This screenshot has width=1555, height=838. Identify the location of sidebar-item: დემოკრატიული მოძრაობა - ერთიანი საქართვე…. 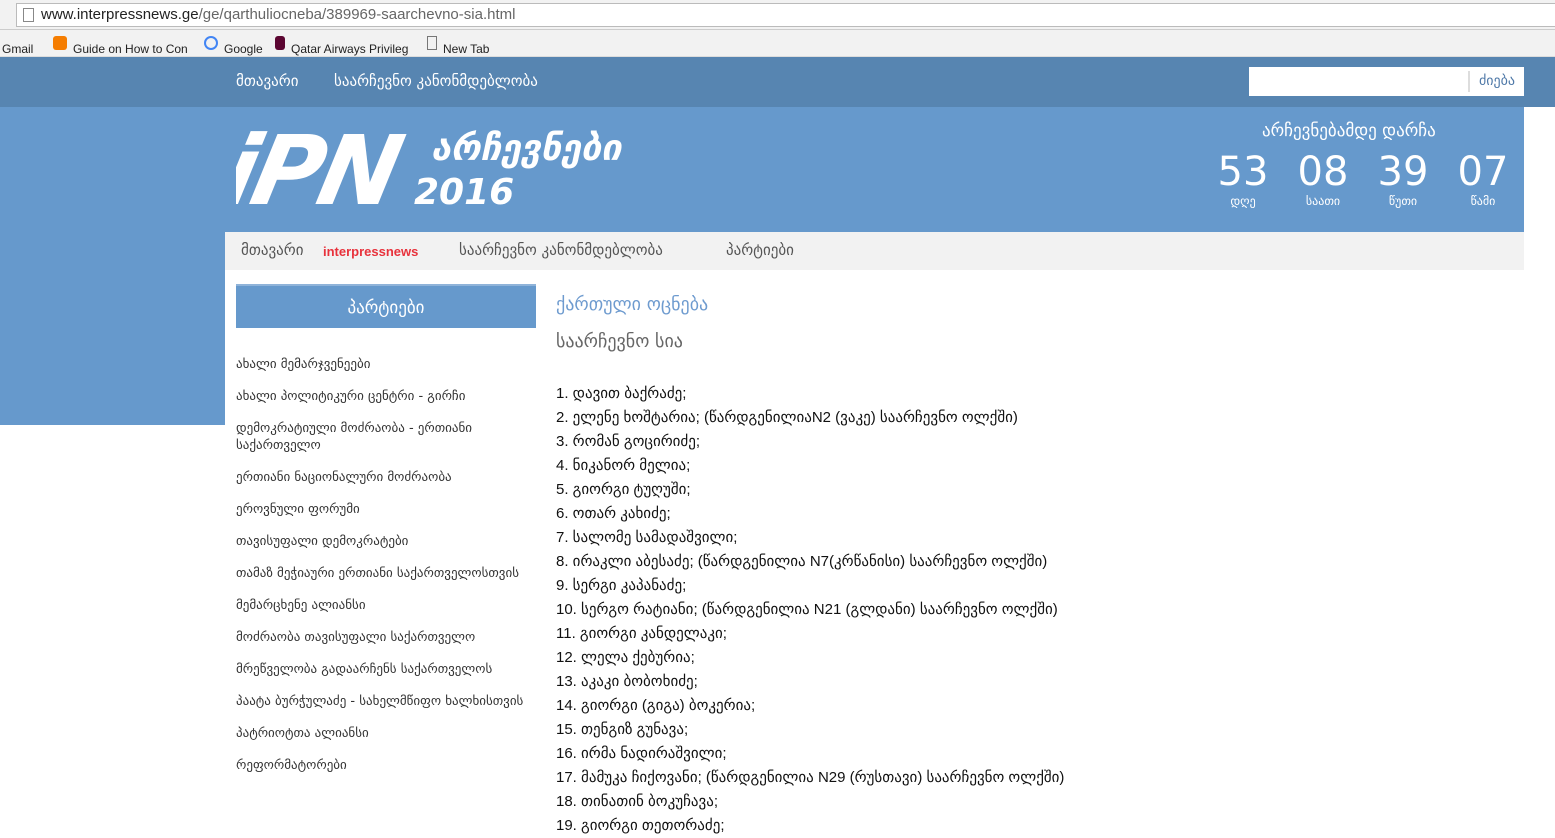
(383, 437).